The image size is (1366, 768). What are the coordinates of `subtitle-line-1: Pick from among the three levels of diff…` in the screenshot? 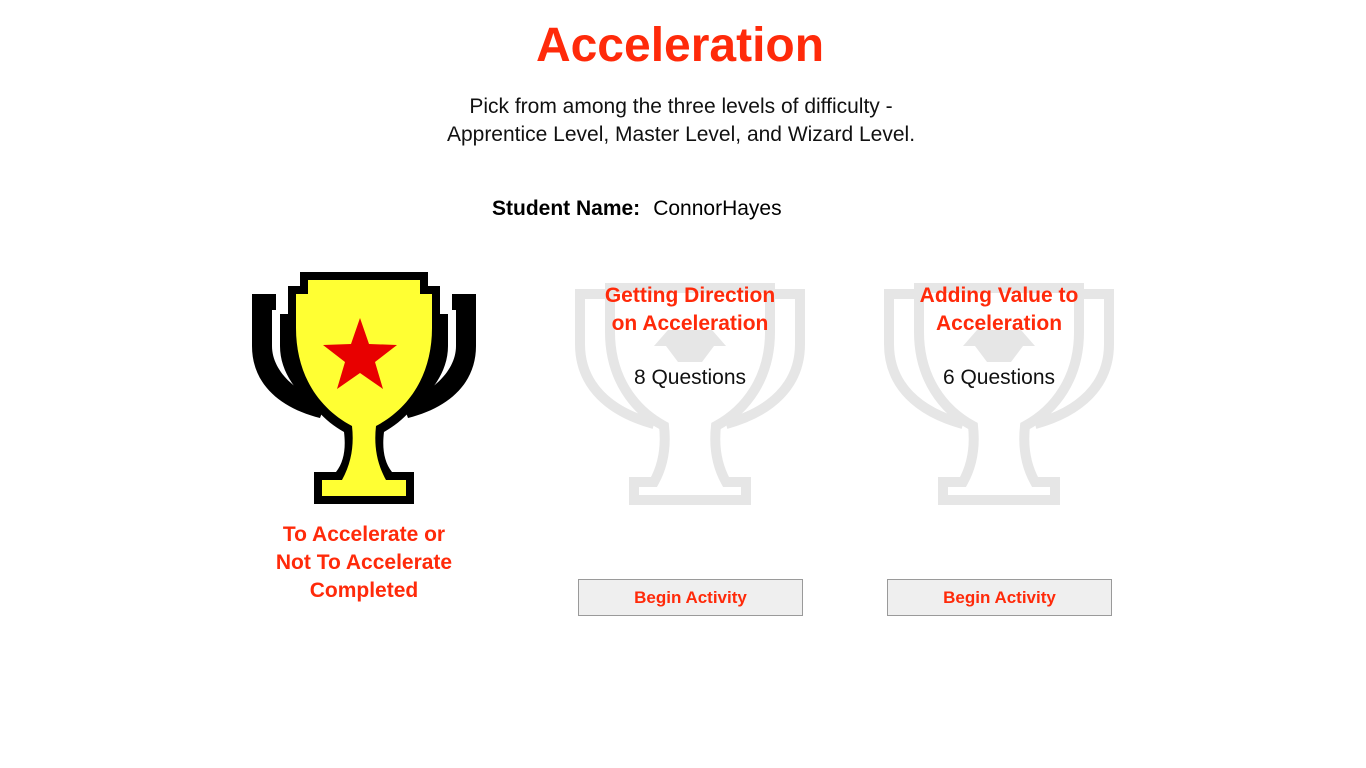 It's located at (681, 106).